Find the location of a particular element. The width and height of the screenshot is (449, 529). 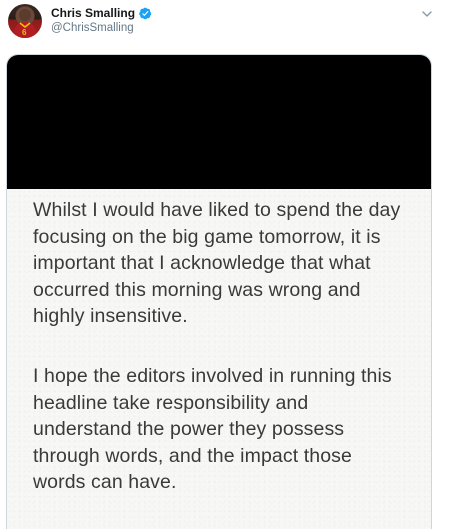

tweet-header: 6 Chris Smalling @ChrisSmalling is located at coordinates (224, 22).